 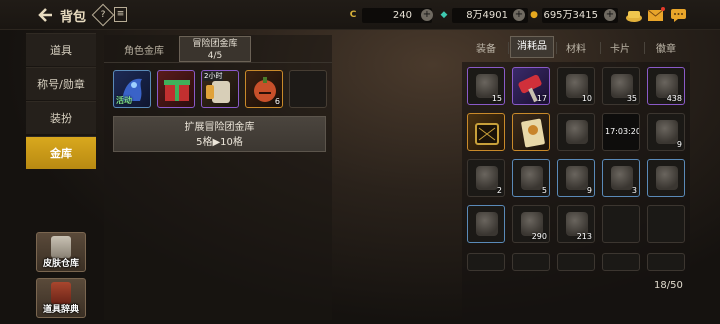 I want to click on mail-icon, so click(x=656, y=15).